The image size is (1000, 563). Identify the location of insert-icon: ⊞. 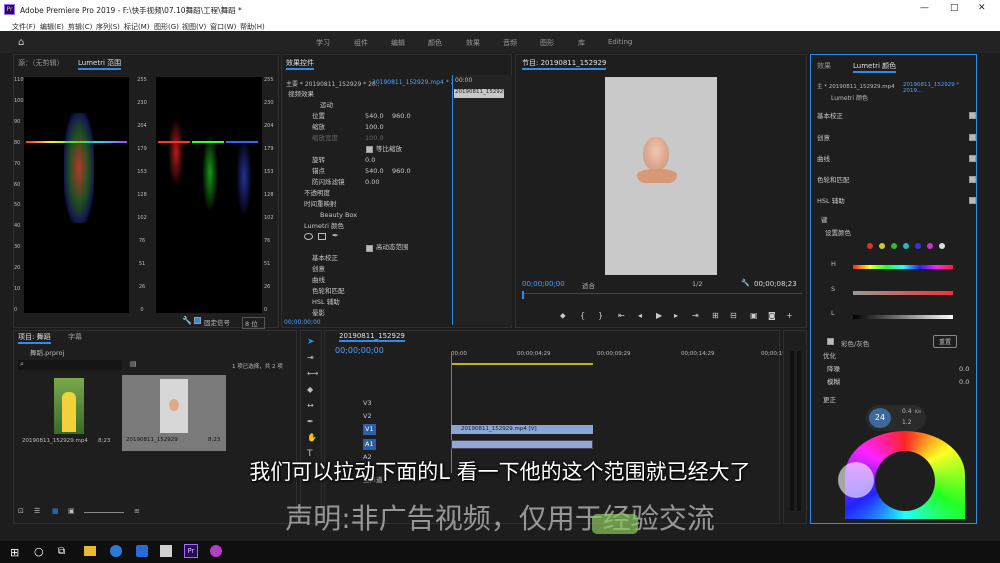
(715, 315).